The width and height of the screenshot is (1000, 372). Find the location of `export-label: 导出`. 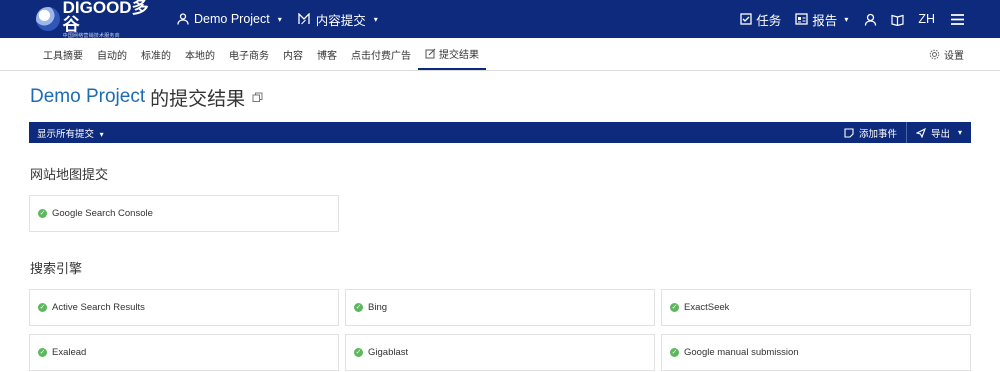

export-label: 导出 is located at coordinates (940, 134).